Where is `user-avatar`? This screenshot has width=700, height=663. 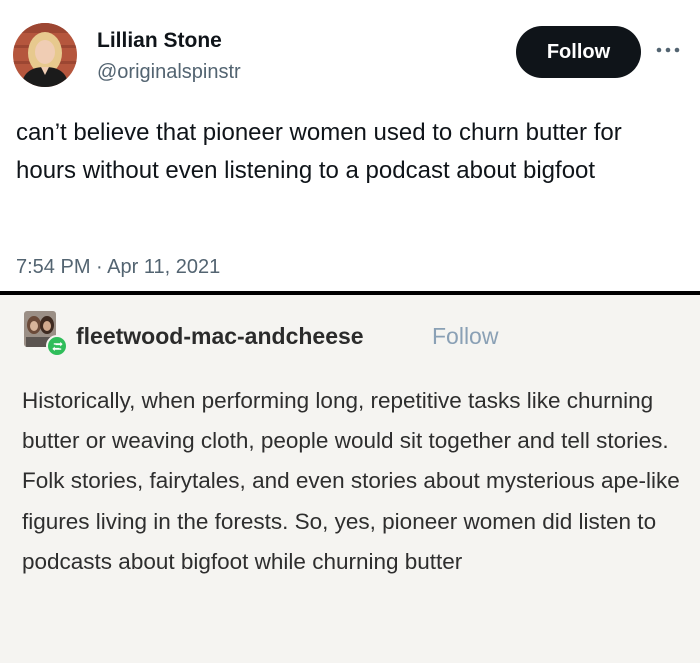
user-avatar is located at coordinates (45, 55).